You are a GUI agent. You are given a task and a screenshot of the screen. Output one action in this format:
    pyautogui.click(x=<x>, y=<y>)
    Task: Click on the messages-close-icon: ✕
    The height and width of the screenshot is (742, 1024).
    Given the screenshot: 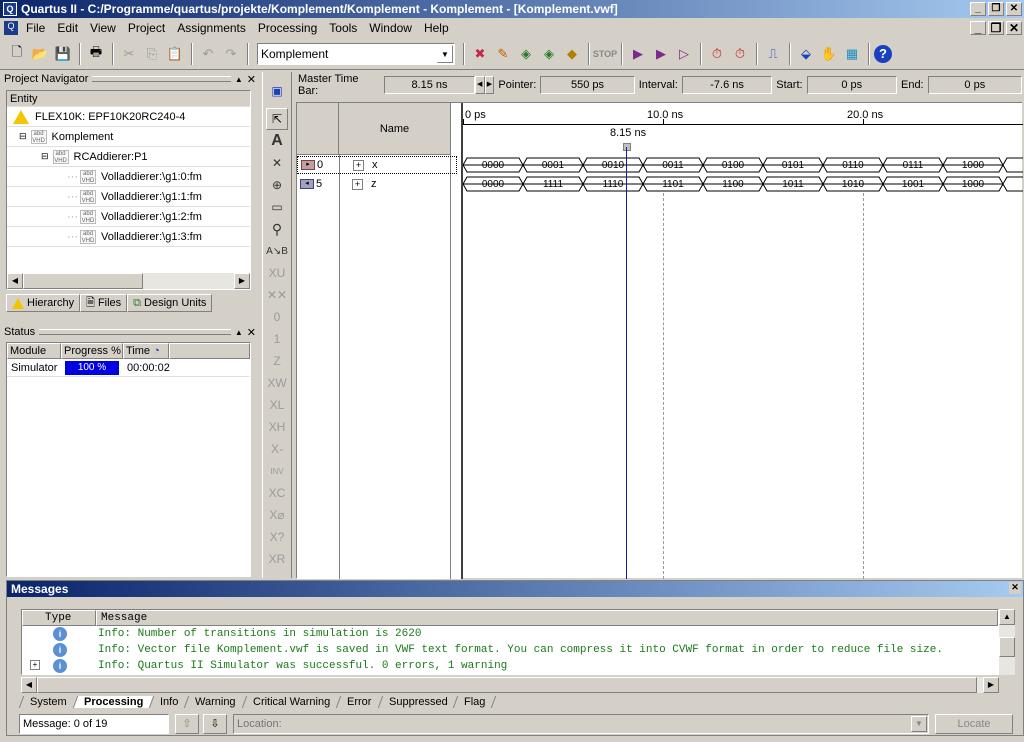 What is the action you would take?
    pyautogui.click(x=1015, y=588)
    